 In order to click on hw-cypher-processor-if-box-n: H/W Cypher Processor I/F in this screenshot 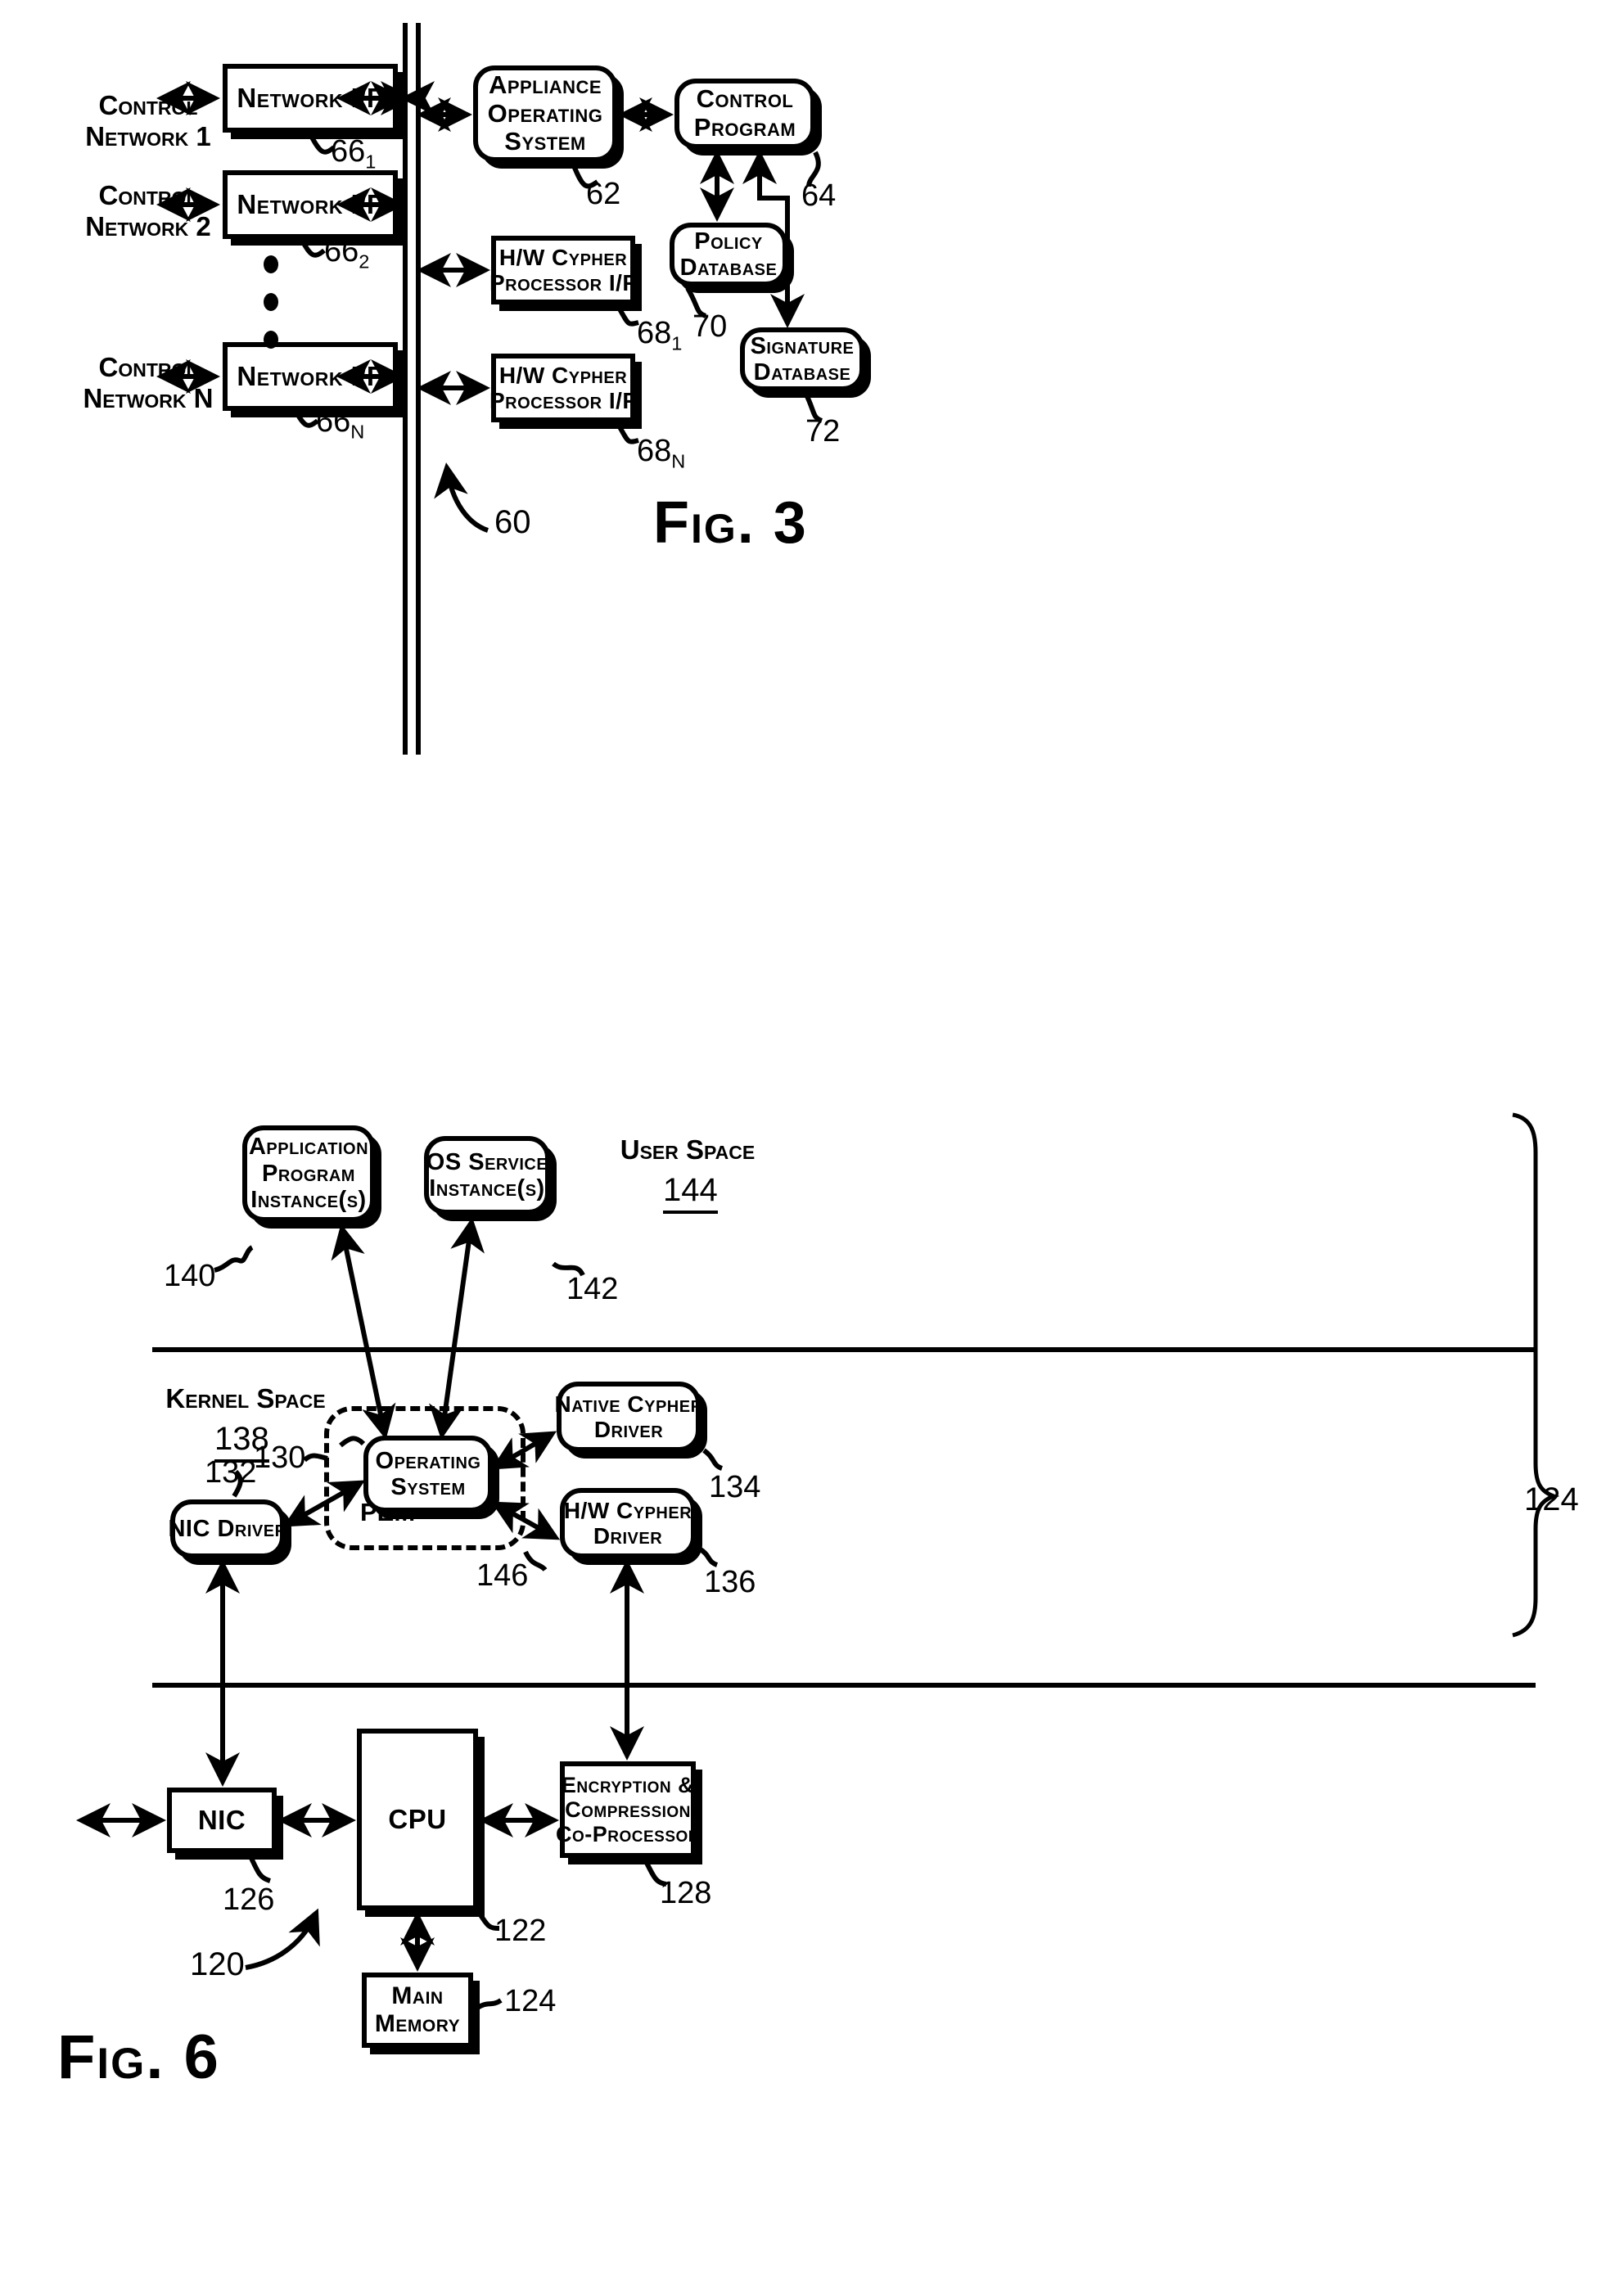, I will do `click(563, 388)`.